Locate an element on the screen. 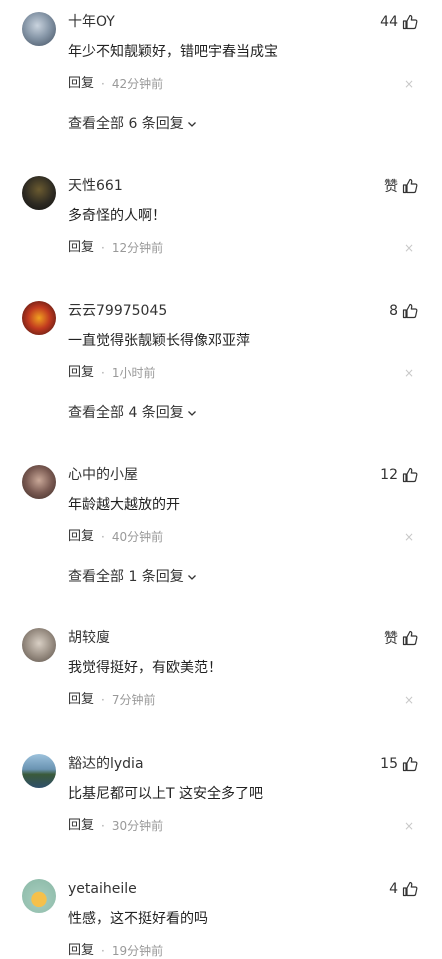 Image resolution: width=442 pixels, height=959 pixels. comment-text: 性感，这不挺好看的吗 is located at coordinates (138, 919).